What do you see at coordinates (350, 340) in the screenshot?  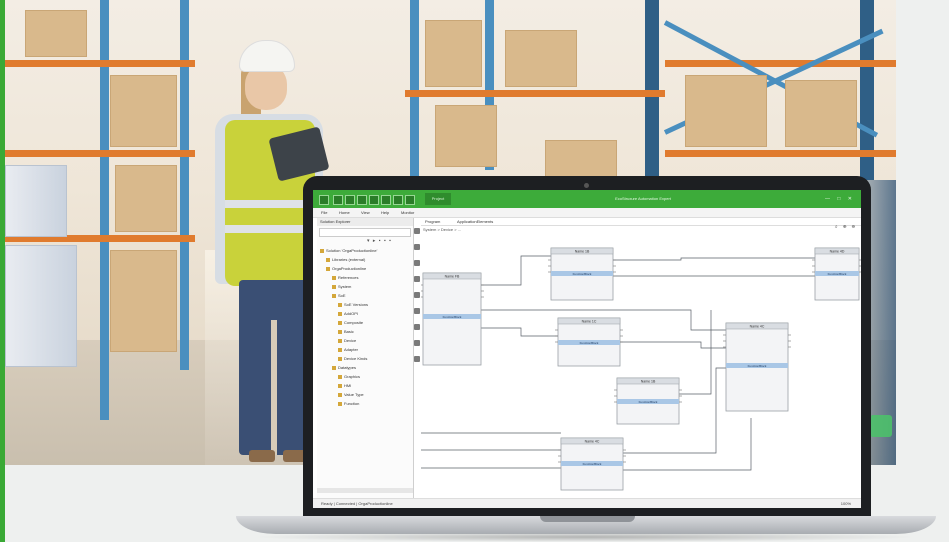 I see `tree-item-label: Device` at bounding box center [350, 340].